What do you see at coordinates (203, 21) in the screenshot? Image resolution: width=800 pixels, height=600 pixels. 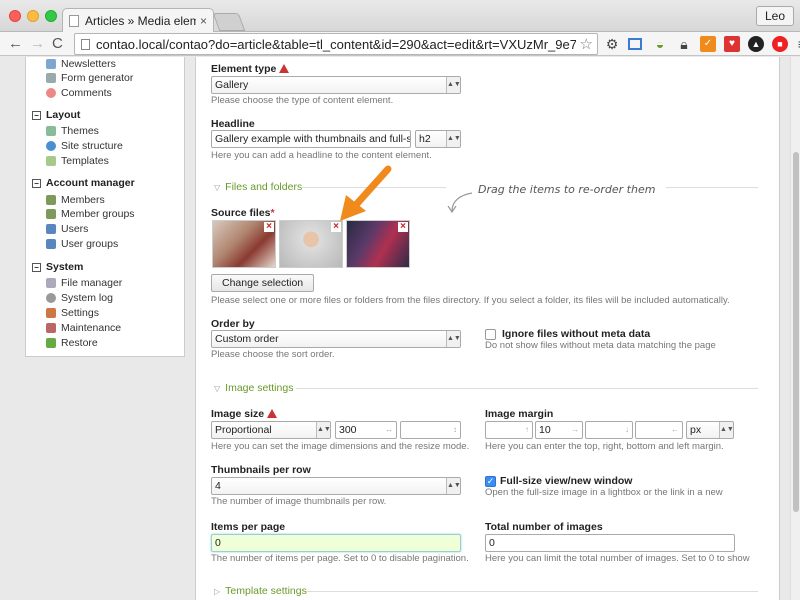 I see `tab-close-icon: ×` at bounding box center [203, 21].